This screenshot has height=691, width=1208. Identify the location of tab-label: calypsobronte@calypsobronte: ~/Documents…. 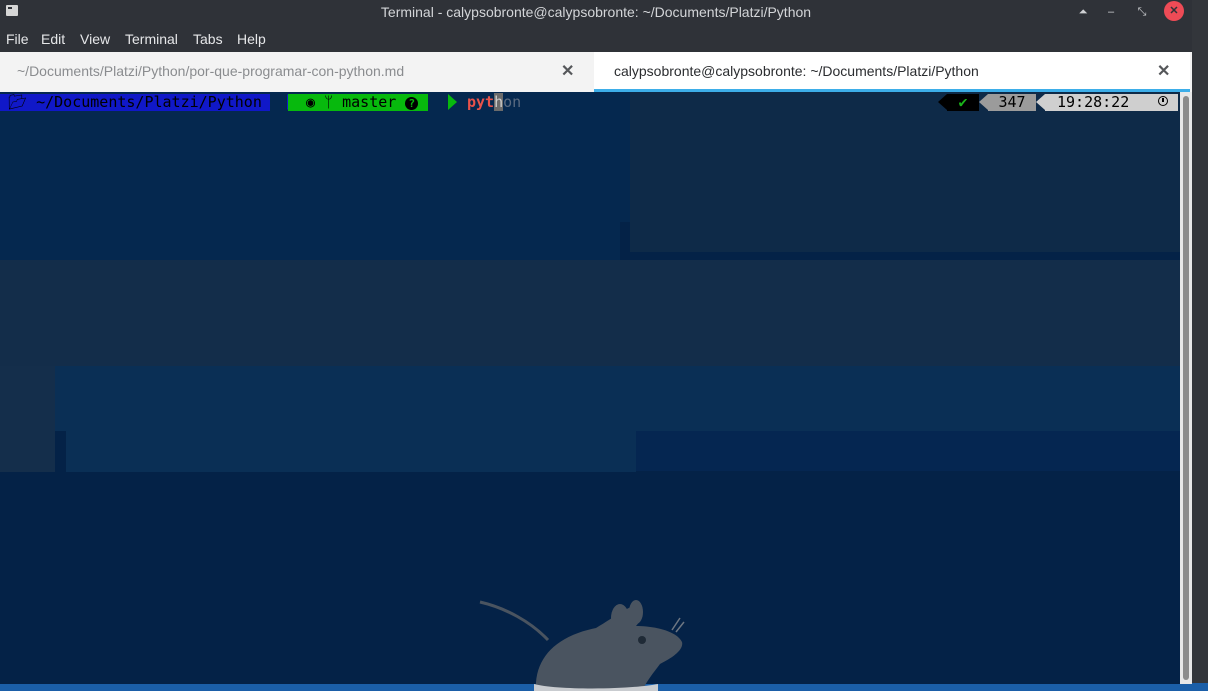
(796, 71).